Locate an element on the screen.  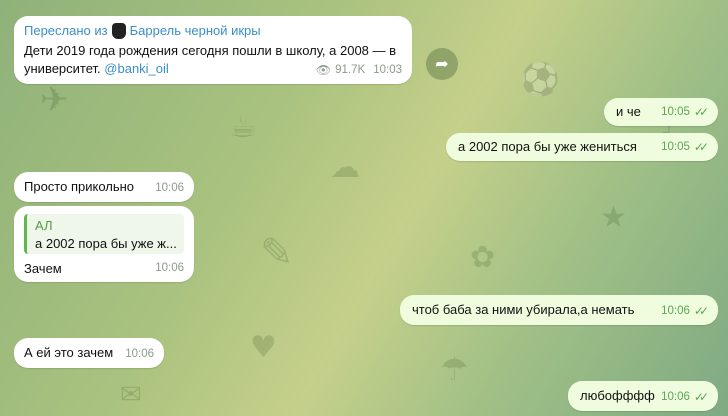
reply-author: АЛ is located at coordinates (44, 225).